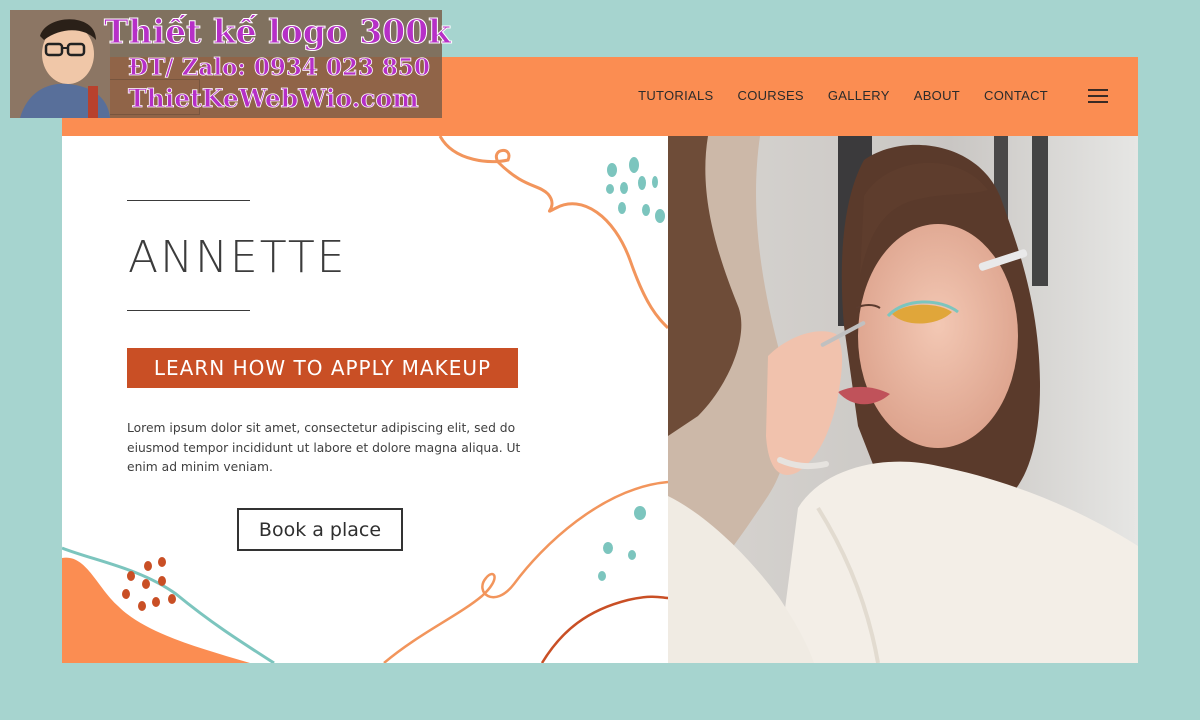  I want to click on avatar, so click(60, 64).